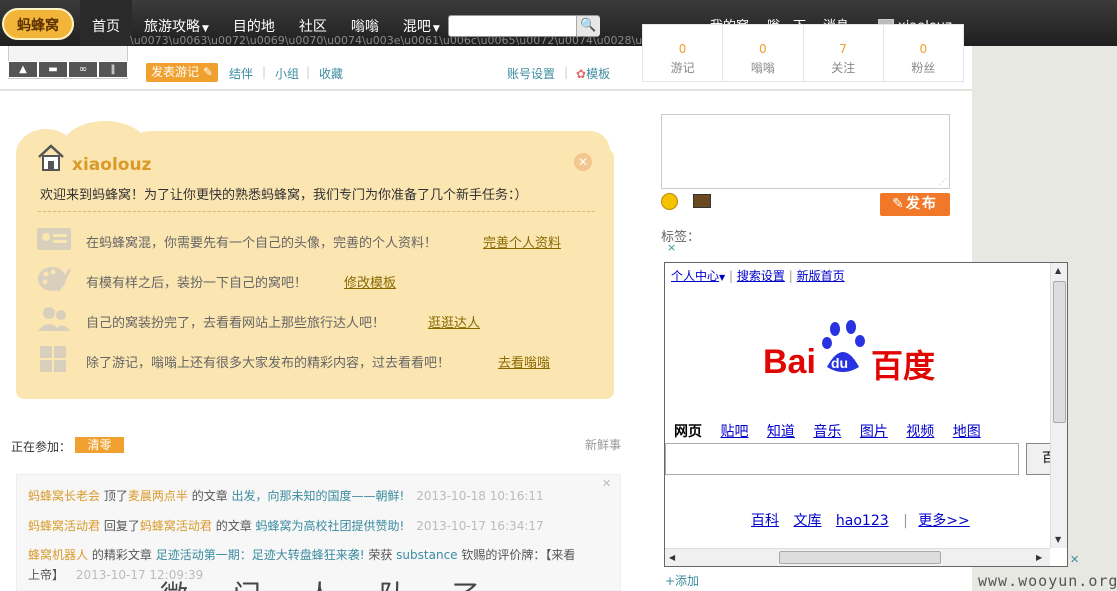 The image size is (1117, 591). What do you see at coordinates (318, 496) in the screenshot?
I see `feed-article-link: 出发，向那未知的国度——朝鲜!` at bounding box center [318, 496].